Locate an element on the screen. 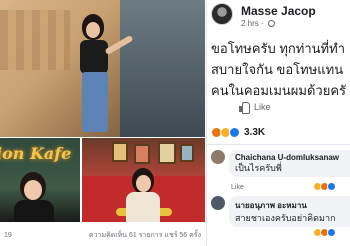 Image resolution: width=350 pixels, height=246 pixels. person-top is located at coordinates (94, 57).